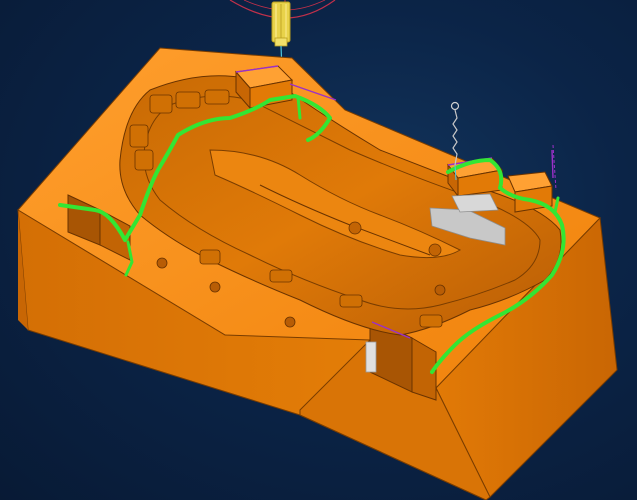 This screenshot has height=500, width=637. Describe the element at coordinates (281, 24) in the screenshot. I see `cutting-tool-icon` at that location.